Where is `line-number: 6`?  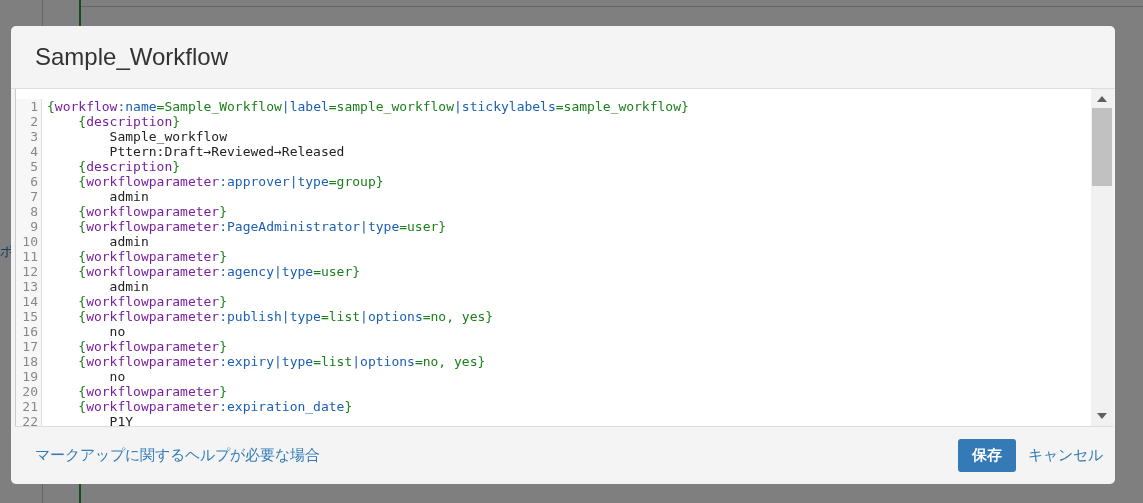
line-number: 6 is located at coordinates (29, 181).